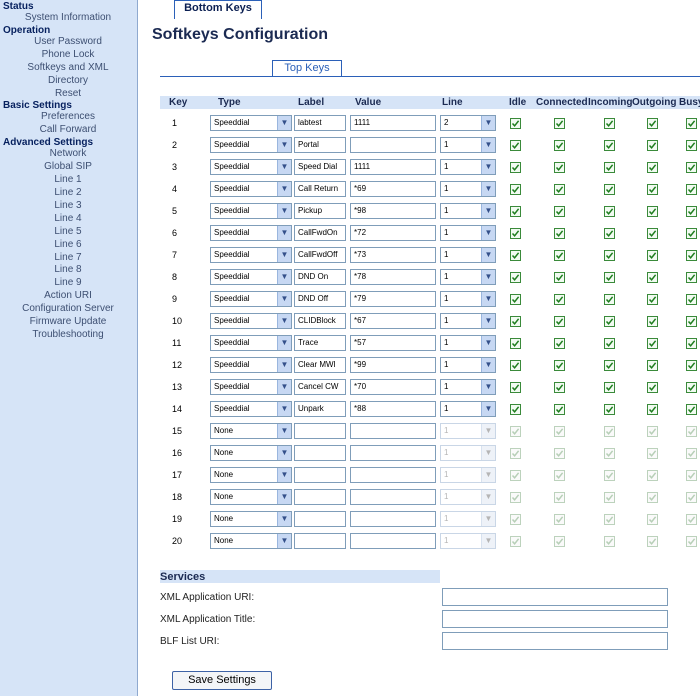  Describe the element at coordinates (62, 42) in the screenshot. I see `sidebar-item-user-password: User Password` at that location.